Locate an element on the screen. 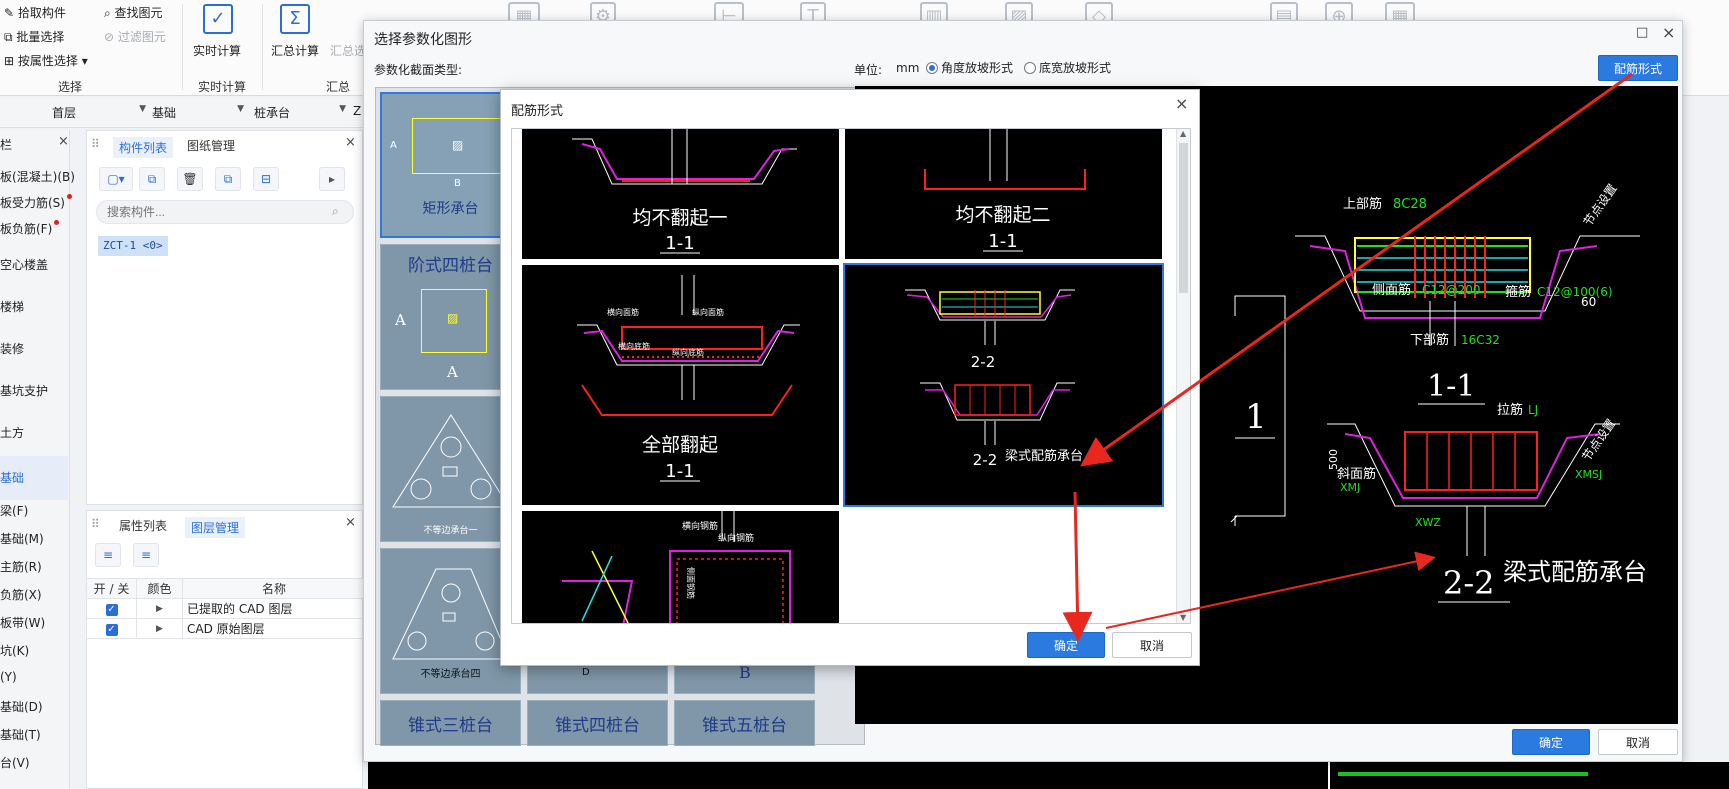 The image size is (1729, 789). realtime-calc-icon: ✓ is located at coordinates (218, 19).